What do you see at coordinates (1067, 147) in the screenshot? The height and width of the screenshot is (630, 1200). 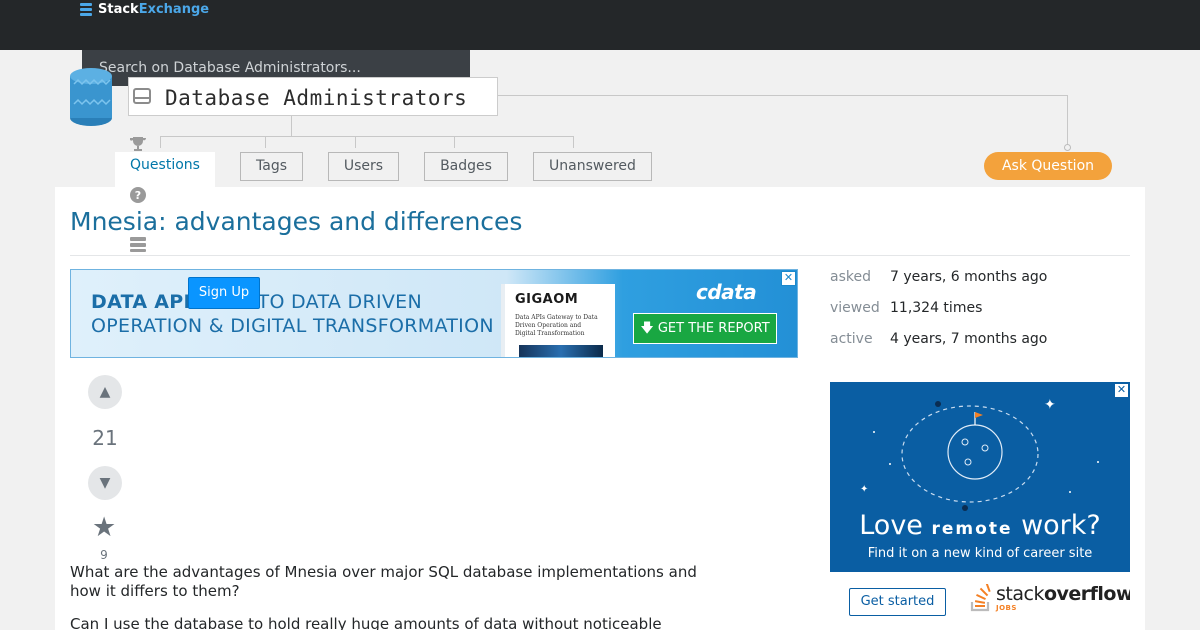 I see `connector-node` at bounding box center [1067, 147].